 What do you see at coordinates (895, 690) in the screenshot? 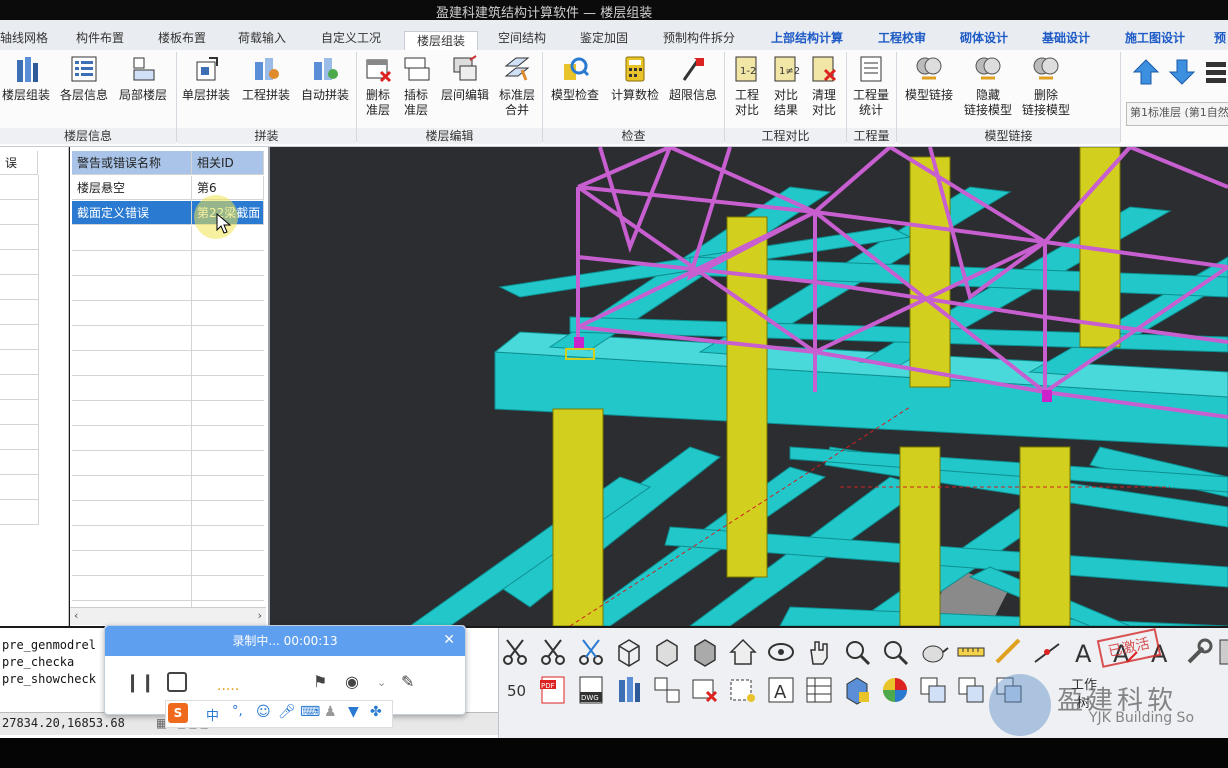
I see `color-wheel-icon` at bounding box center [895, 690].